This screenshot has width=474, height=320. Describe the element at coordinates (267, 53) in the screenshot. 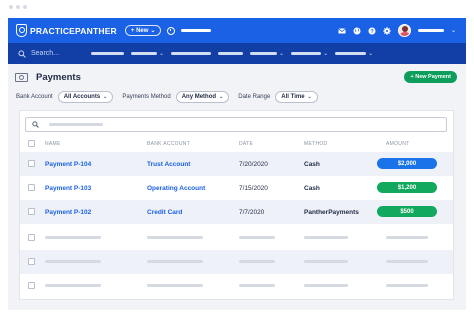

I see `nav-item-5: ⌄` at that location.